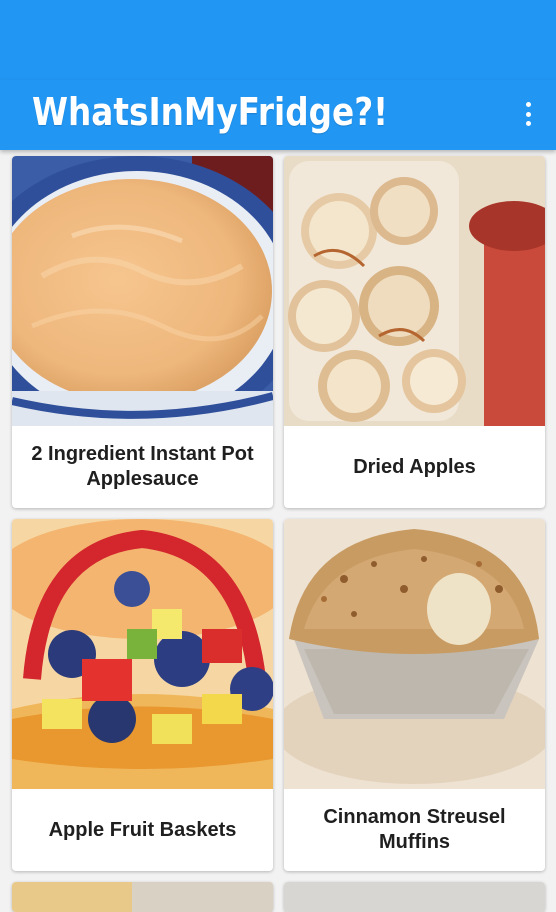 This screenshot has width=556, height=912. I want to click on app-bar: WhatsInMyFridge?!, so click(278, 115).